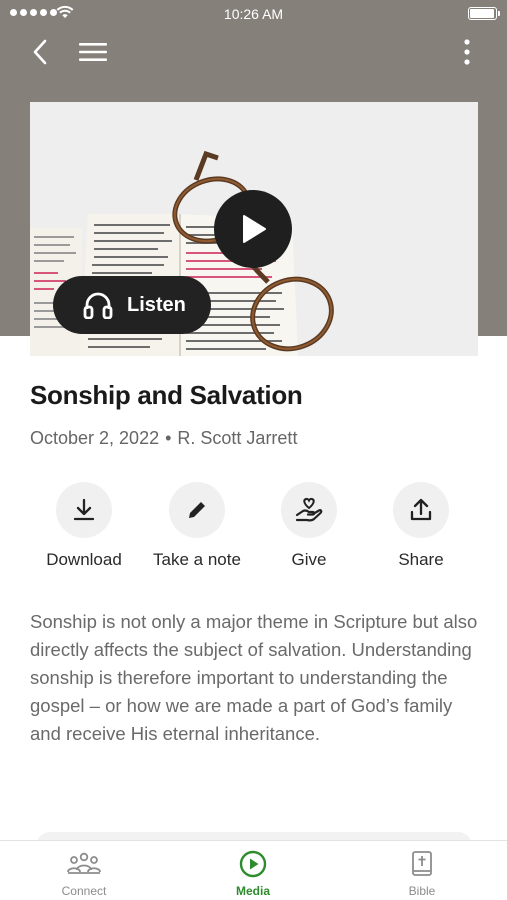 The image size is (507, 900). I want to click on play-button, so click(253, 229).